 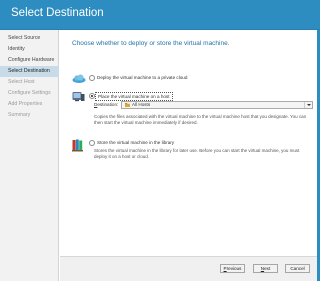 I want to click on sidebar-item-select-destination: Select Destination, so click(x=29, y=71).